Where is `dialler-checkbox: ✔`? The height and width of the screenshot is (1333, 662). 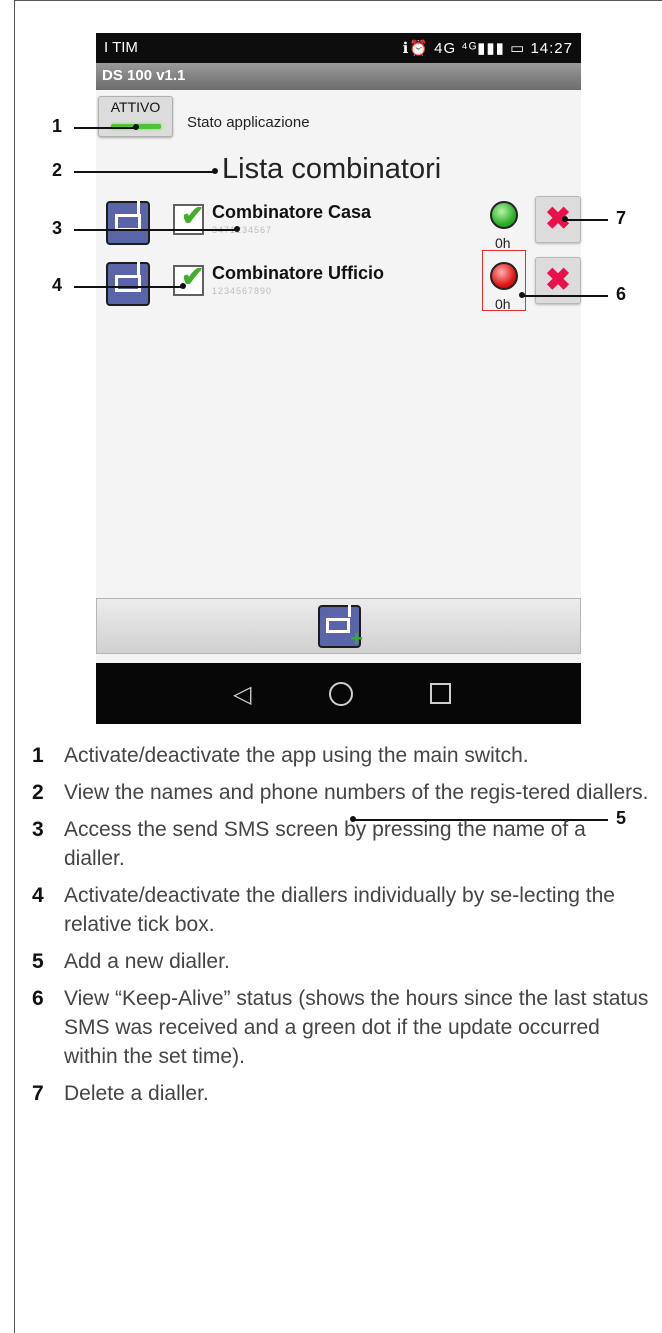 dialler-checkbox: ✔ is located at coordinates (188, 279).